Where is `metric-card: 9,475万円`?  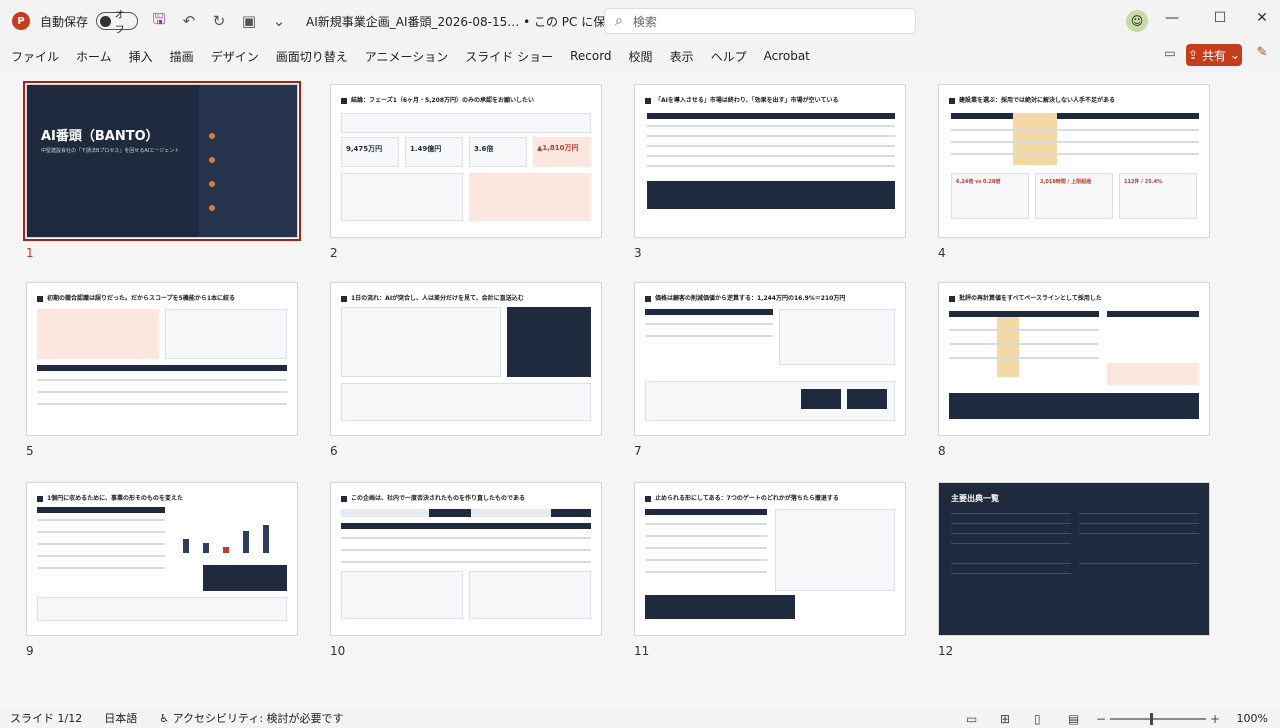
metric-card: 9,475万円 is located at coordinates (370, 152).